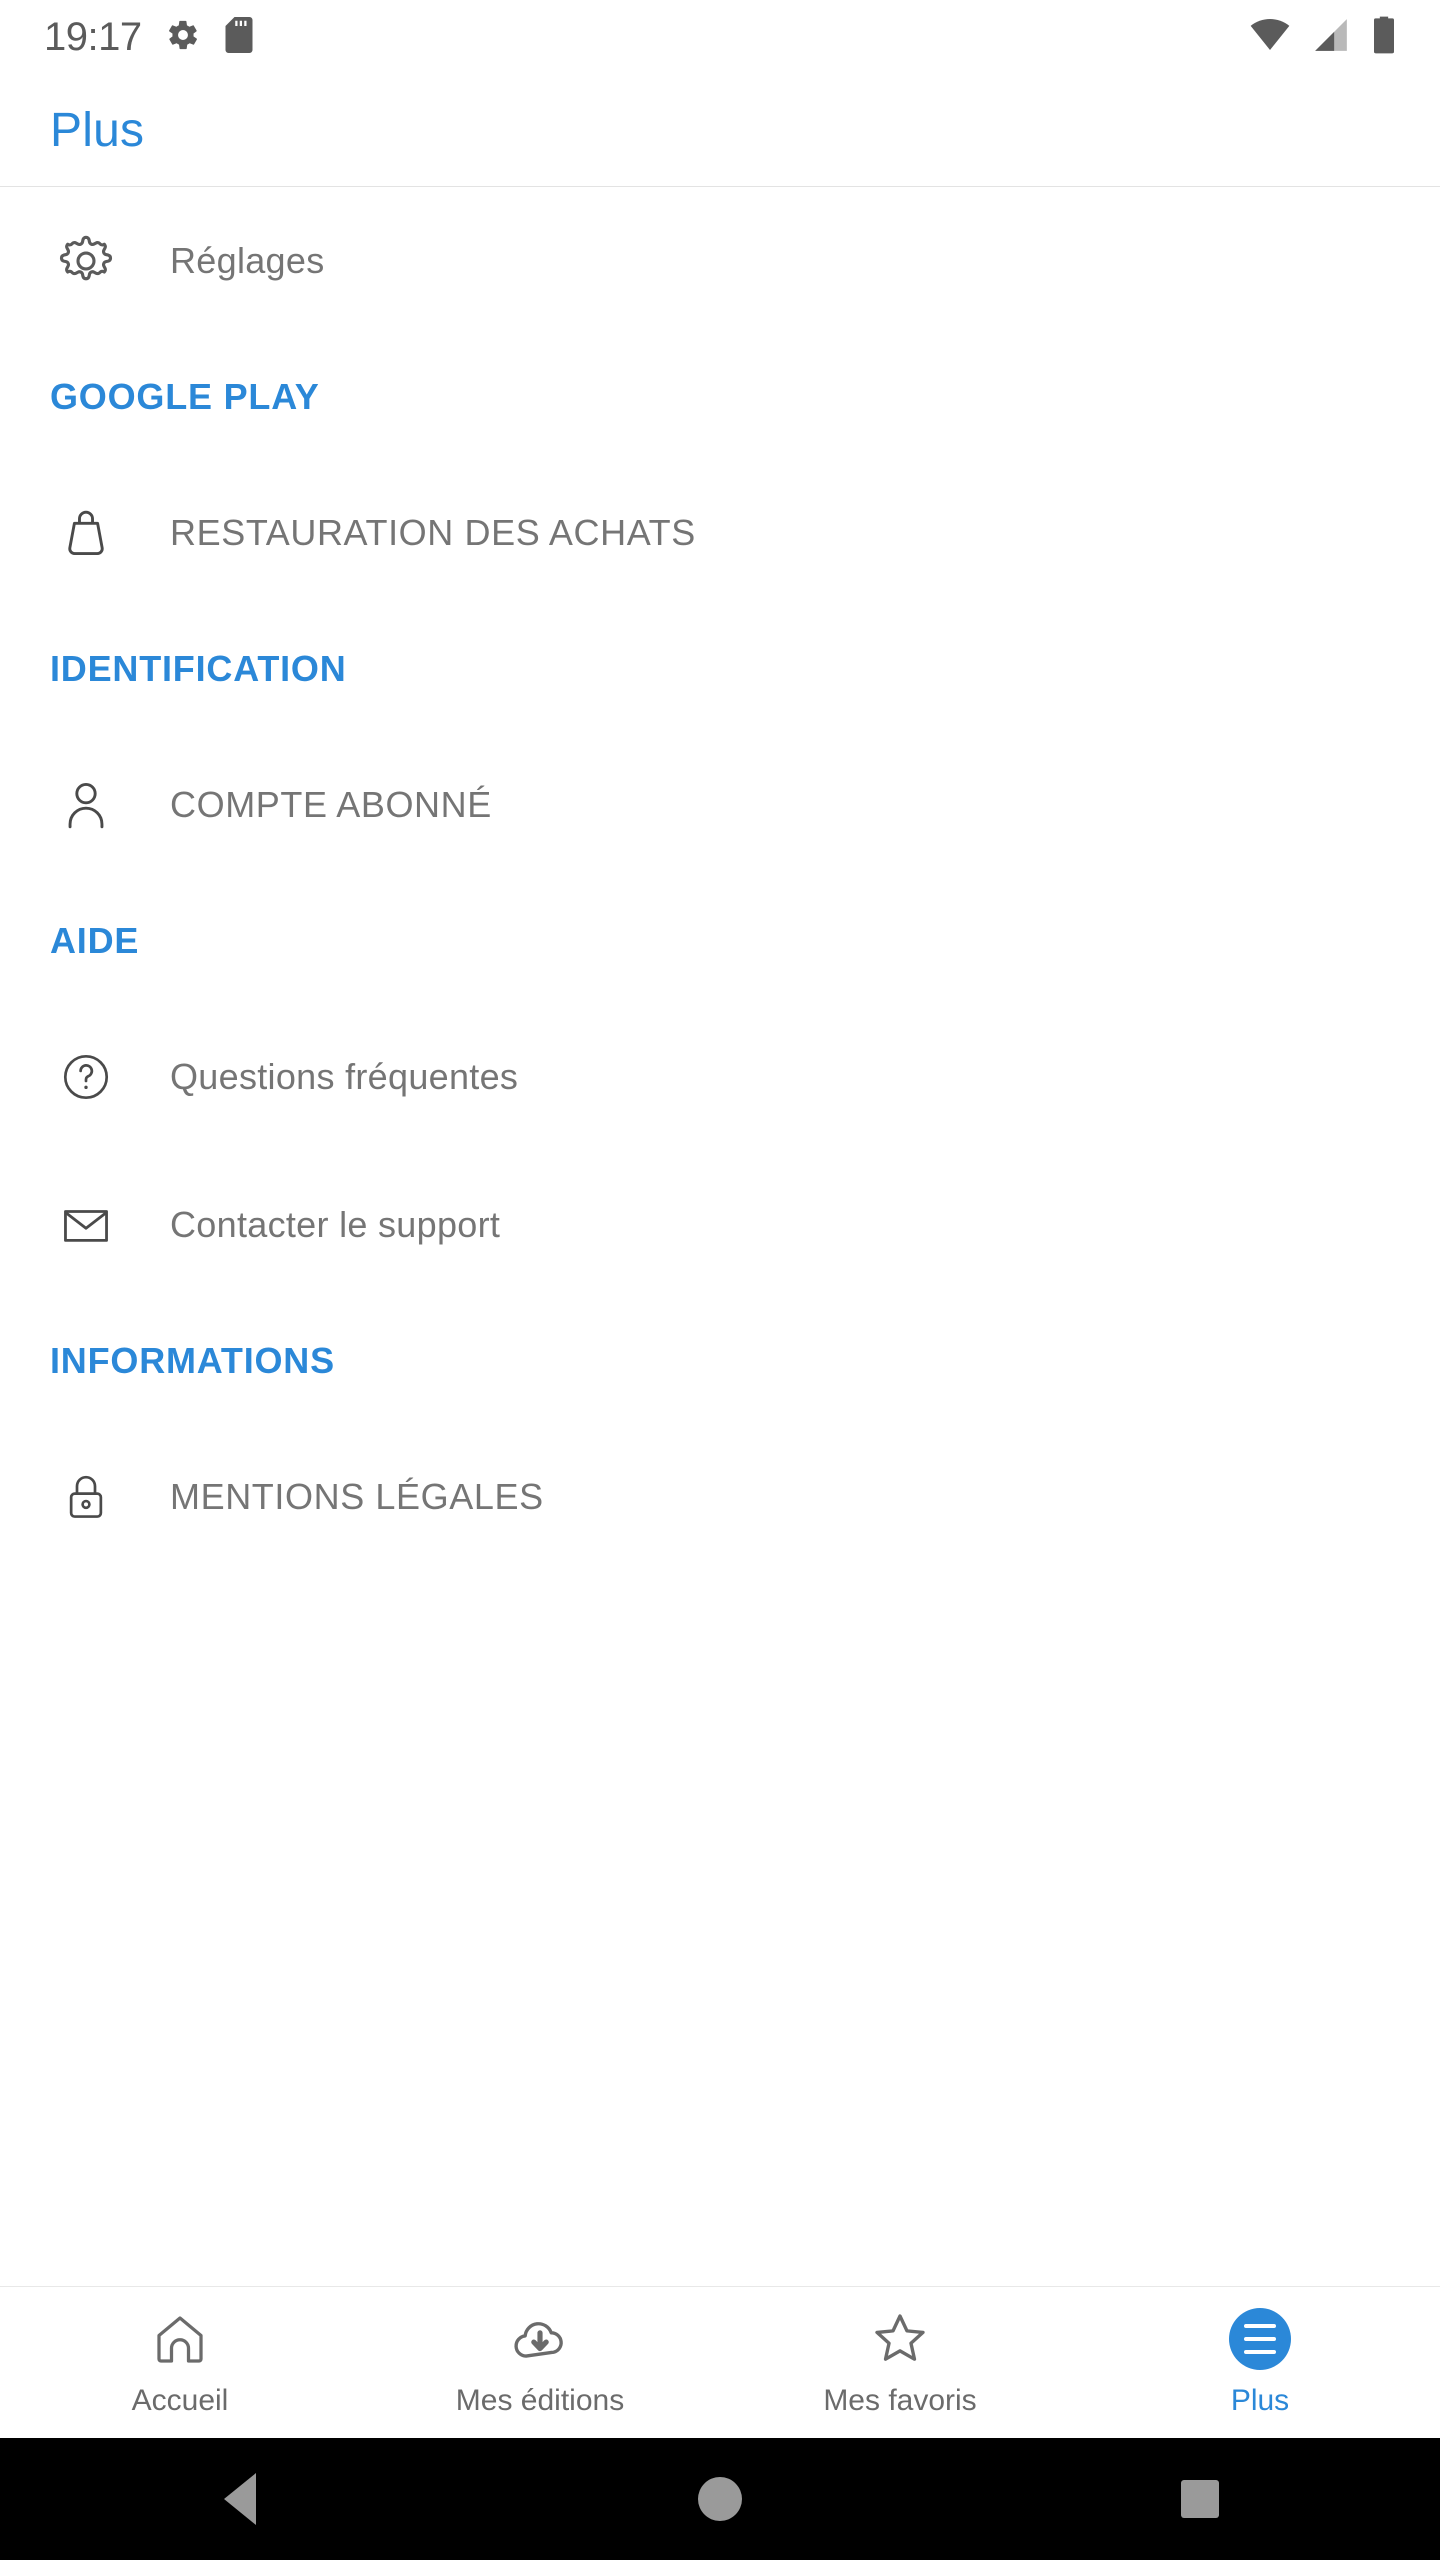 This screenshot has height=2560, width=1440. I want to click on tab-accueil: Accueil, so click(180, 2362).